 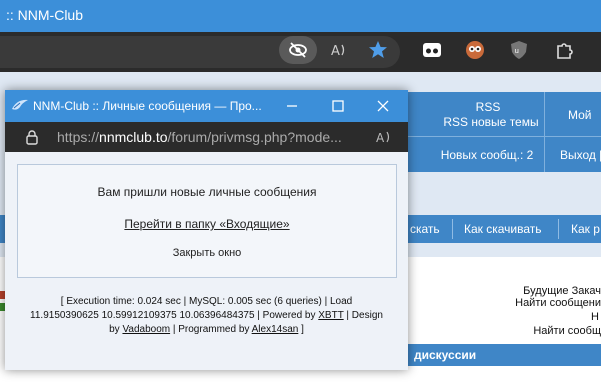 What do you see at coordinates (562, 291) in the screenshot?
I see `future-uploads-link: Будущие Закач` at bounding box center [562, 291].